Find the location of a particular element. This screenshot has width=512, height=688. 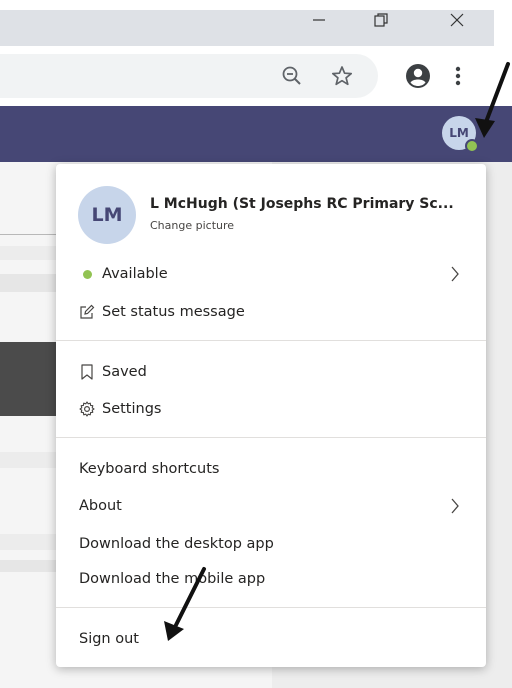

keyboard-shortcuts-item: Keyboard shortcuts is located at coordinates (149, 469).